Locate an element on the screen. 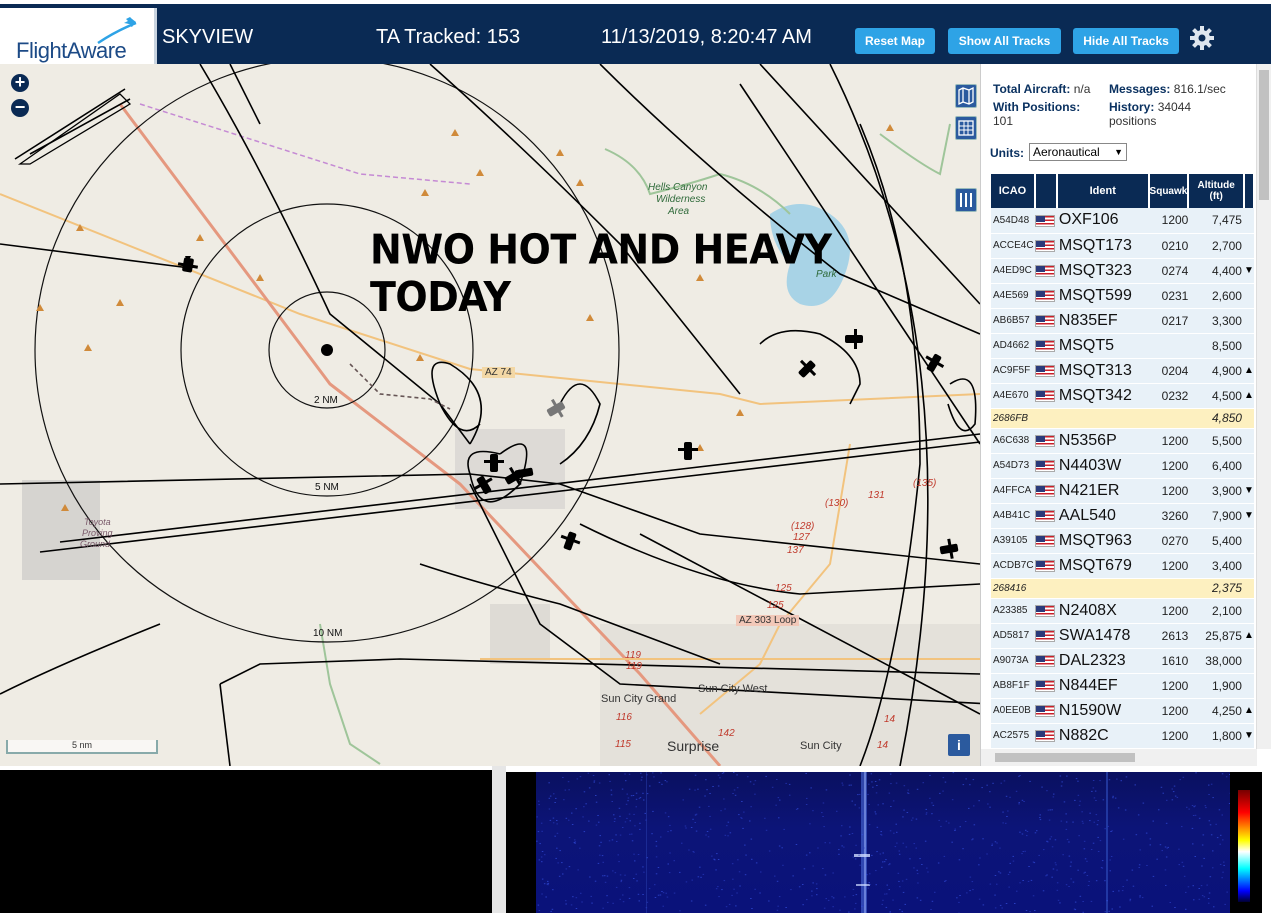 The image size is (1271, 913). aircraft-row: A23385 N2408X 1200 2,100 is located at coordinates (1122, 611).